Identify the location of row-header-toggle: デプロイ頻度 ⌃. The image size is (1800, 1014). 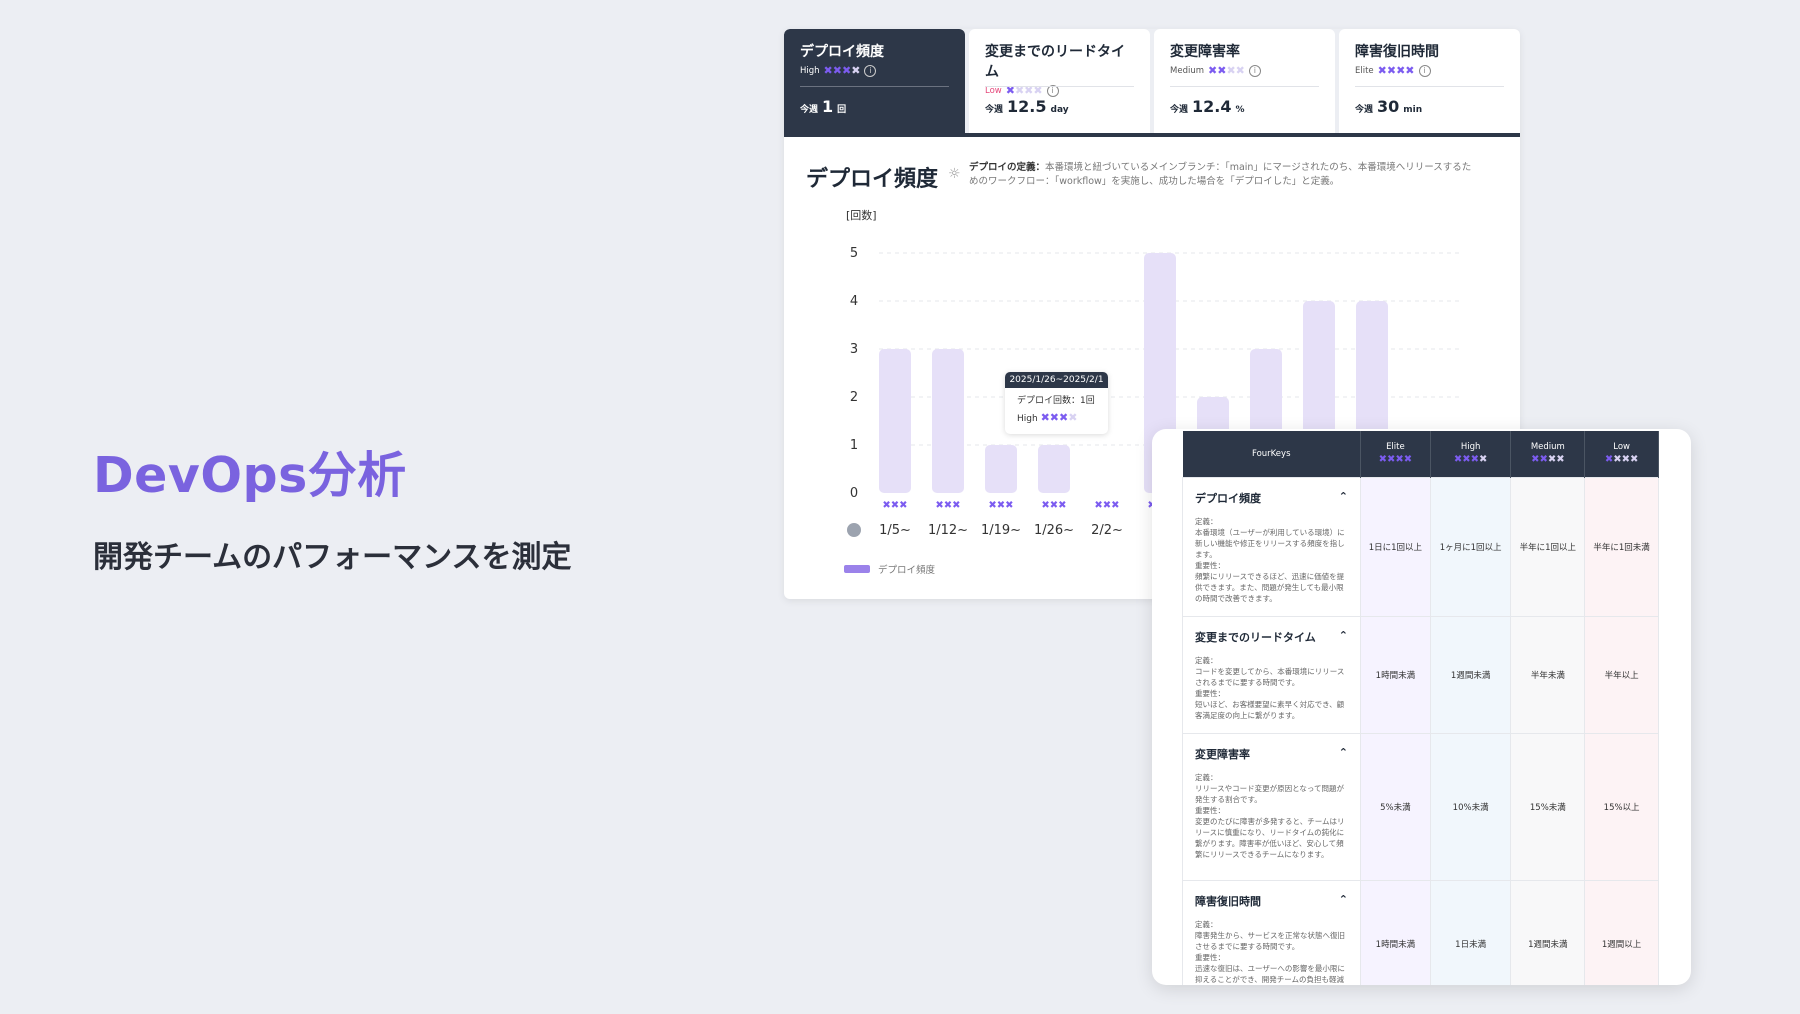
(1271, 498).